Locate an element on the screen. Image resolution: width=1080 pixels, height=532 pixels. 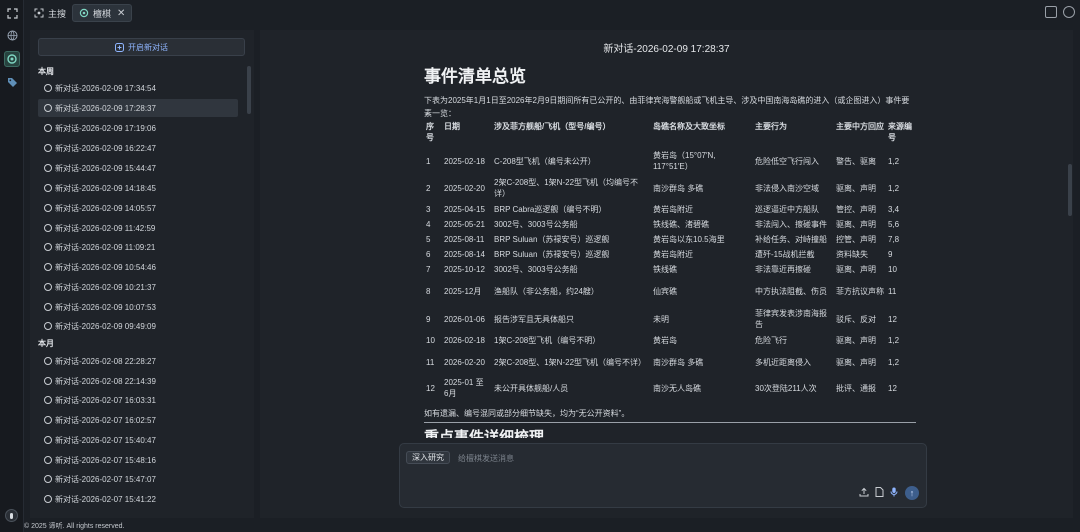
table-cell: BRP Suluan（苏禄安号）巡逻舰 is located at coordinates (552, 239).